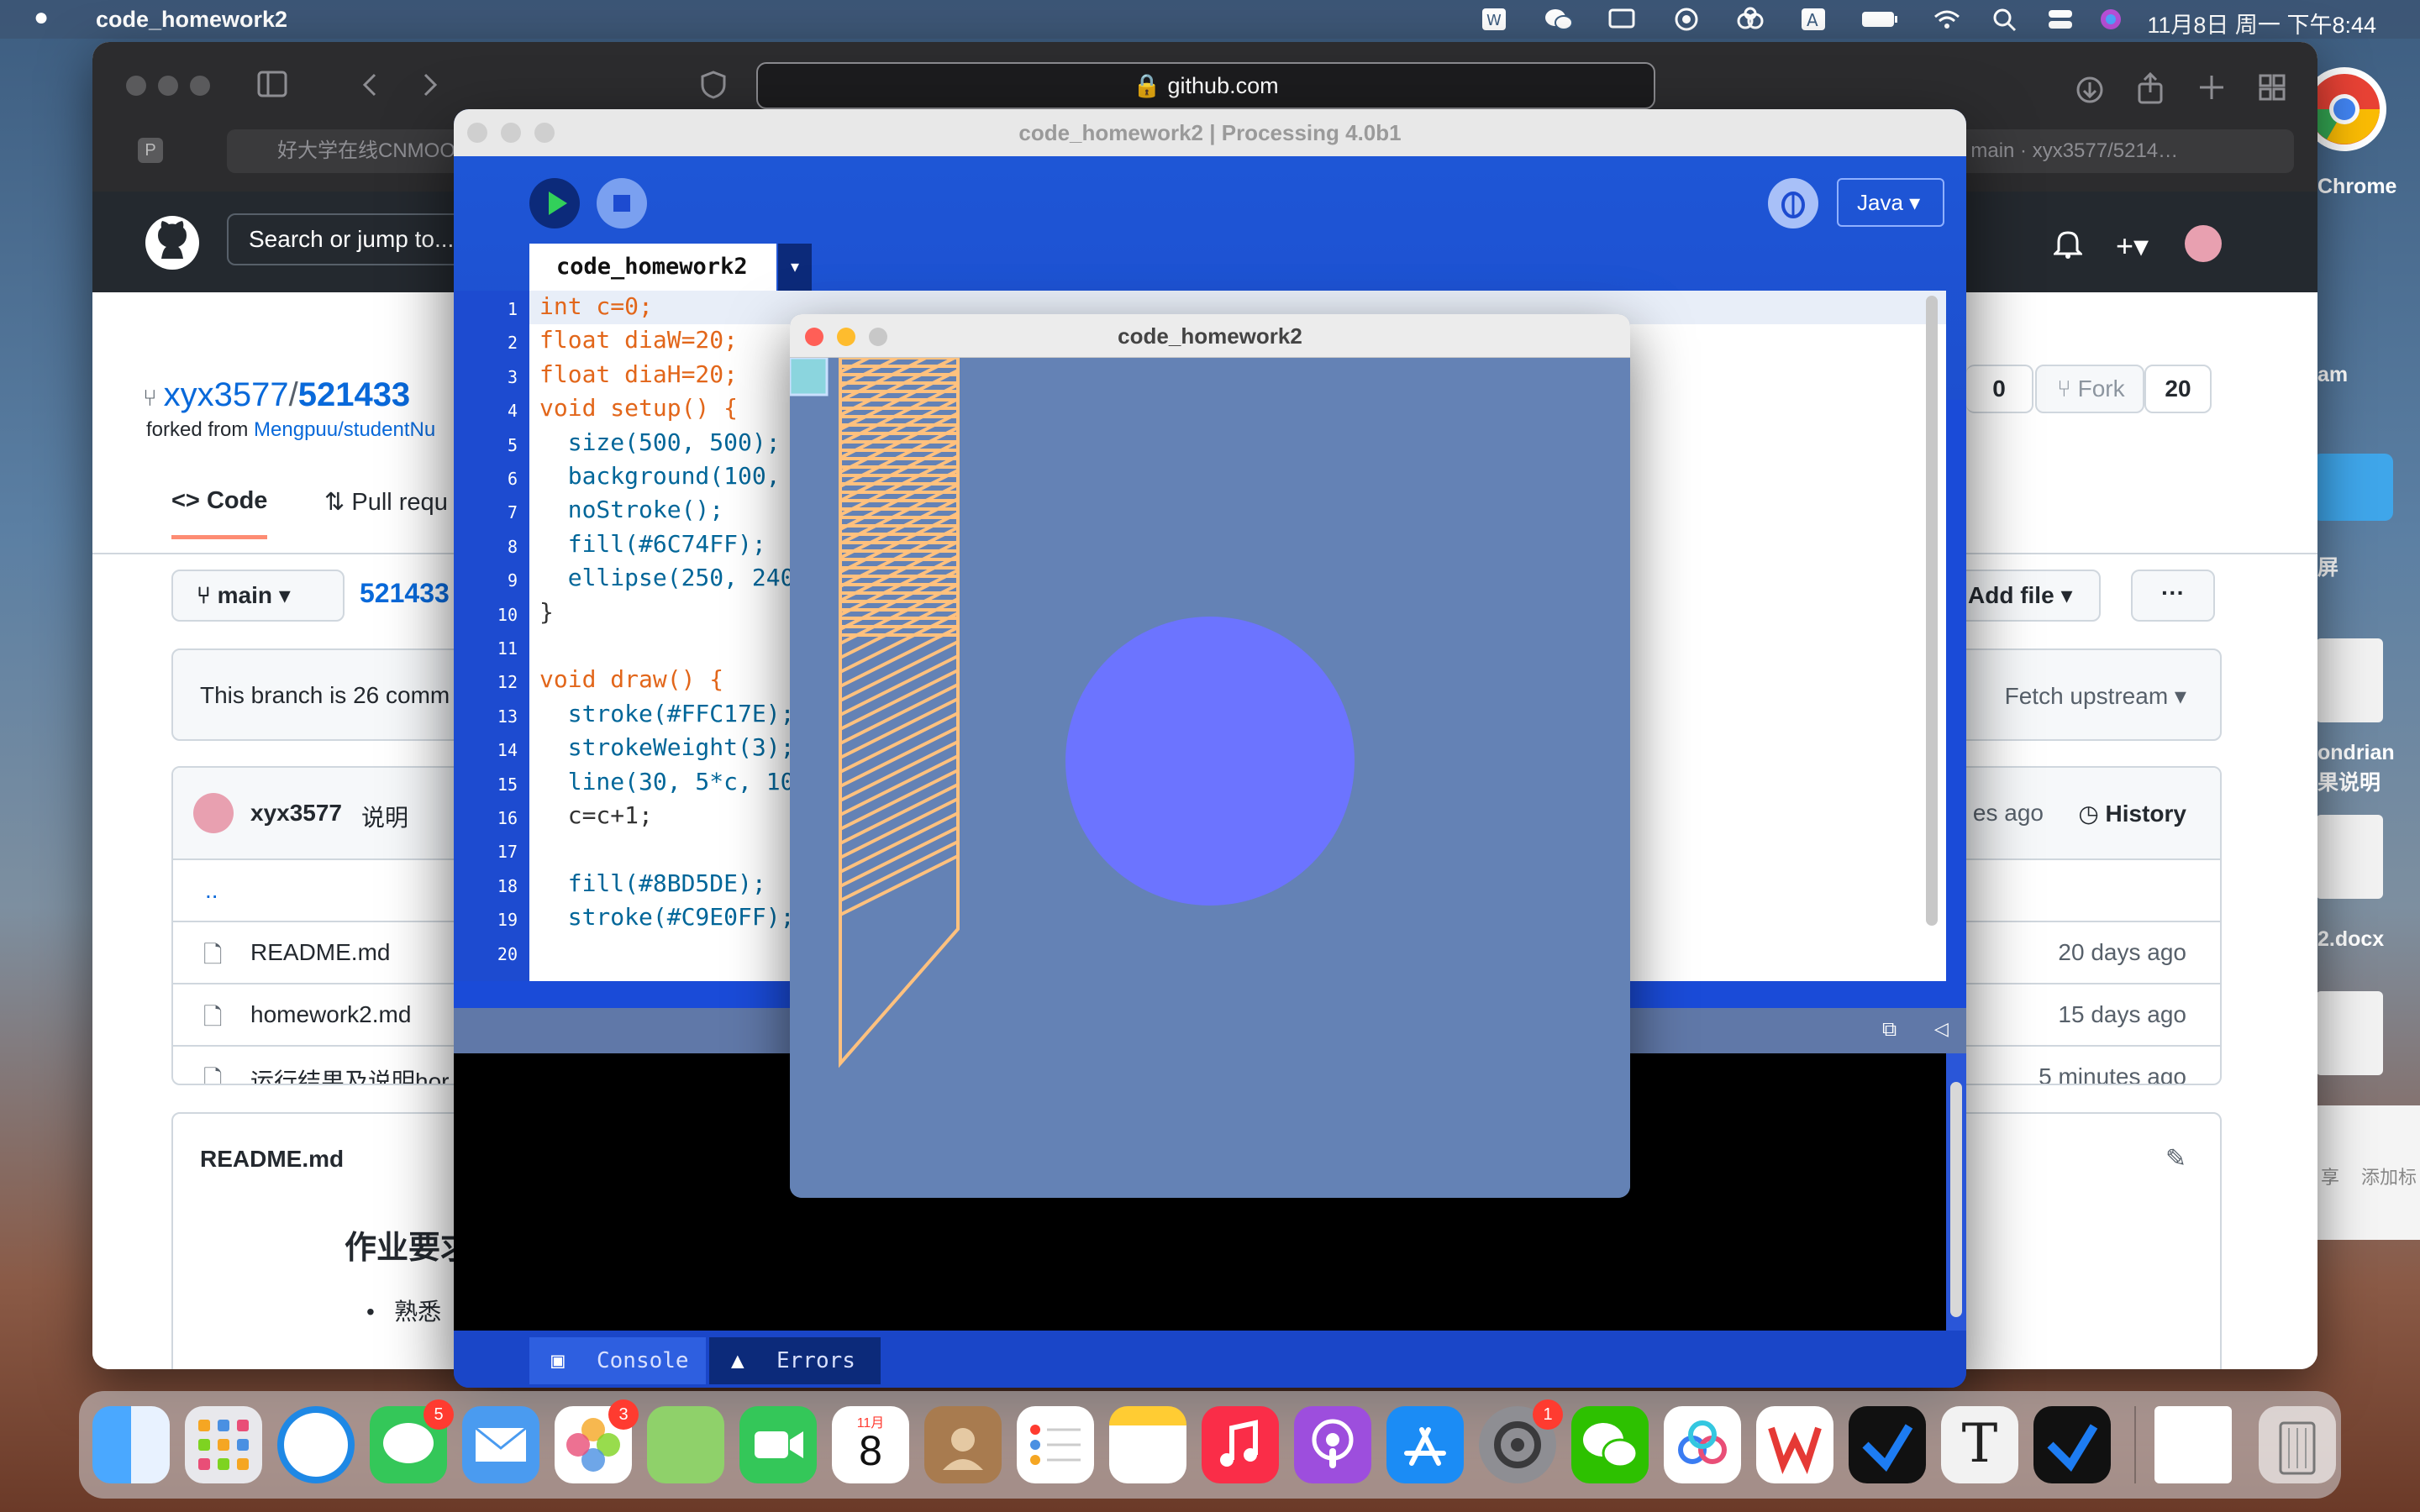  What do you see at coordinates (2330, 1176) in the screenshot?
I see `share-label: 享` at bounding box center [2330, 1176].